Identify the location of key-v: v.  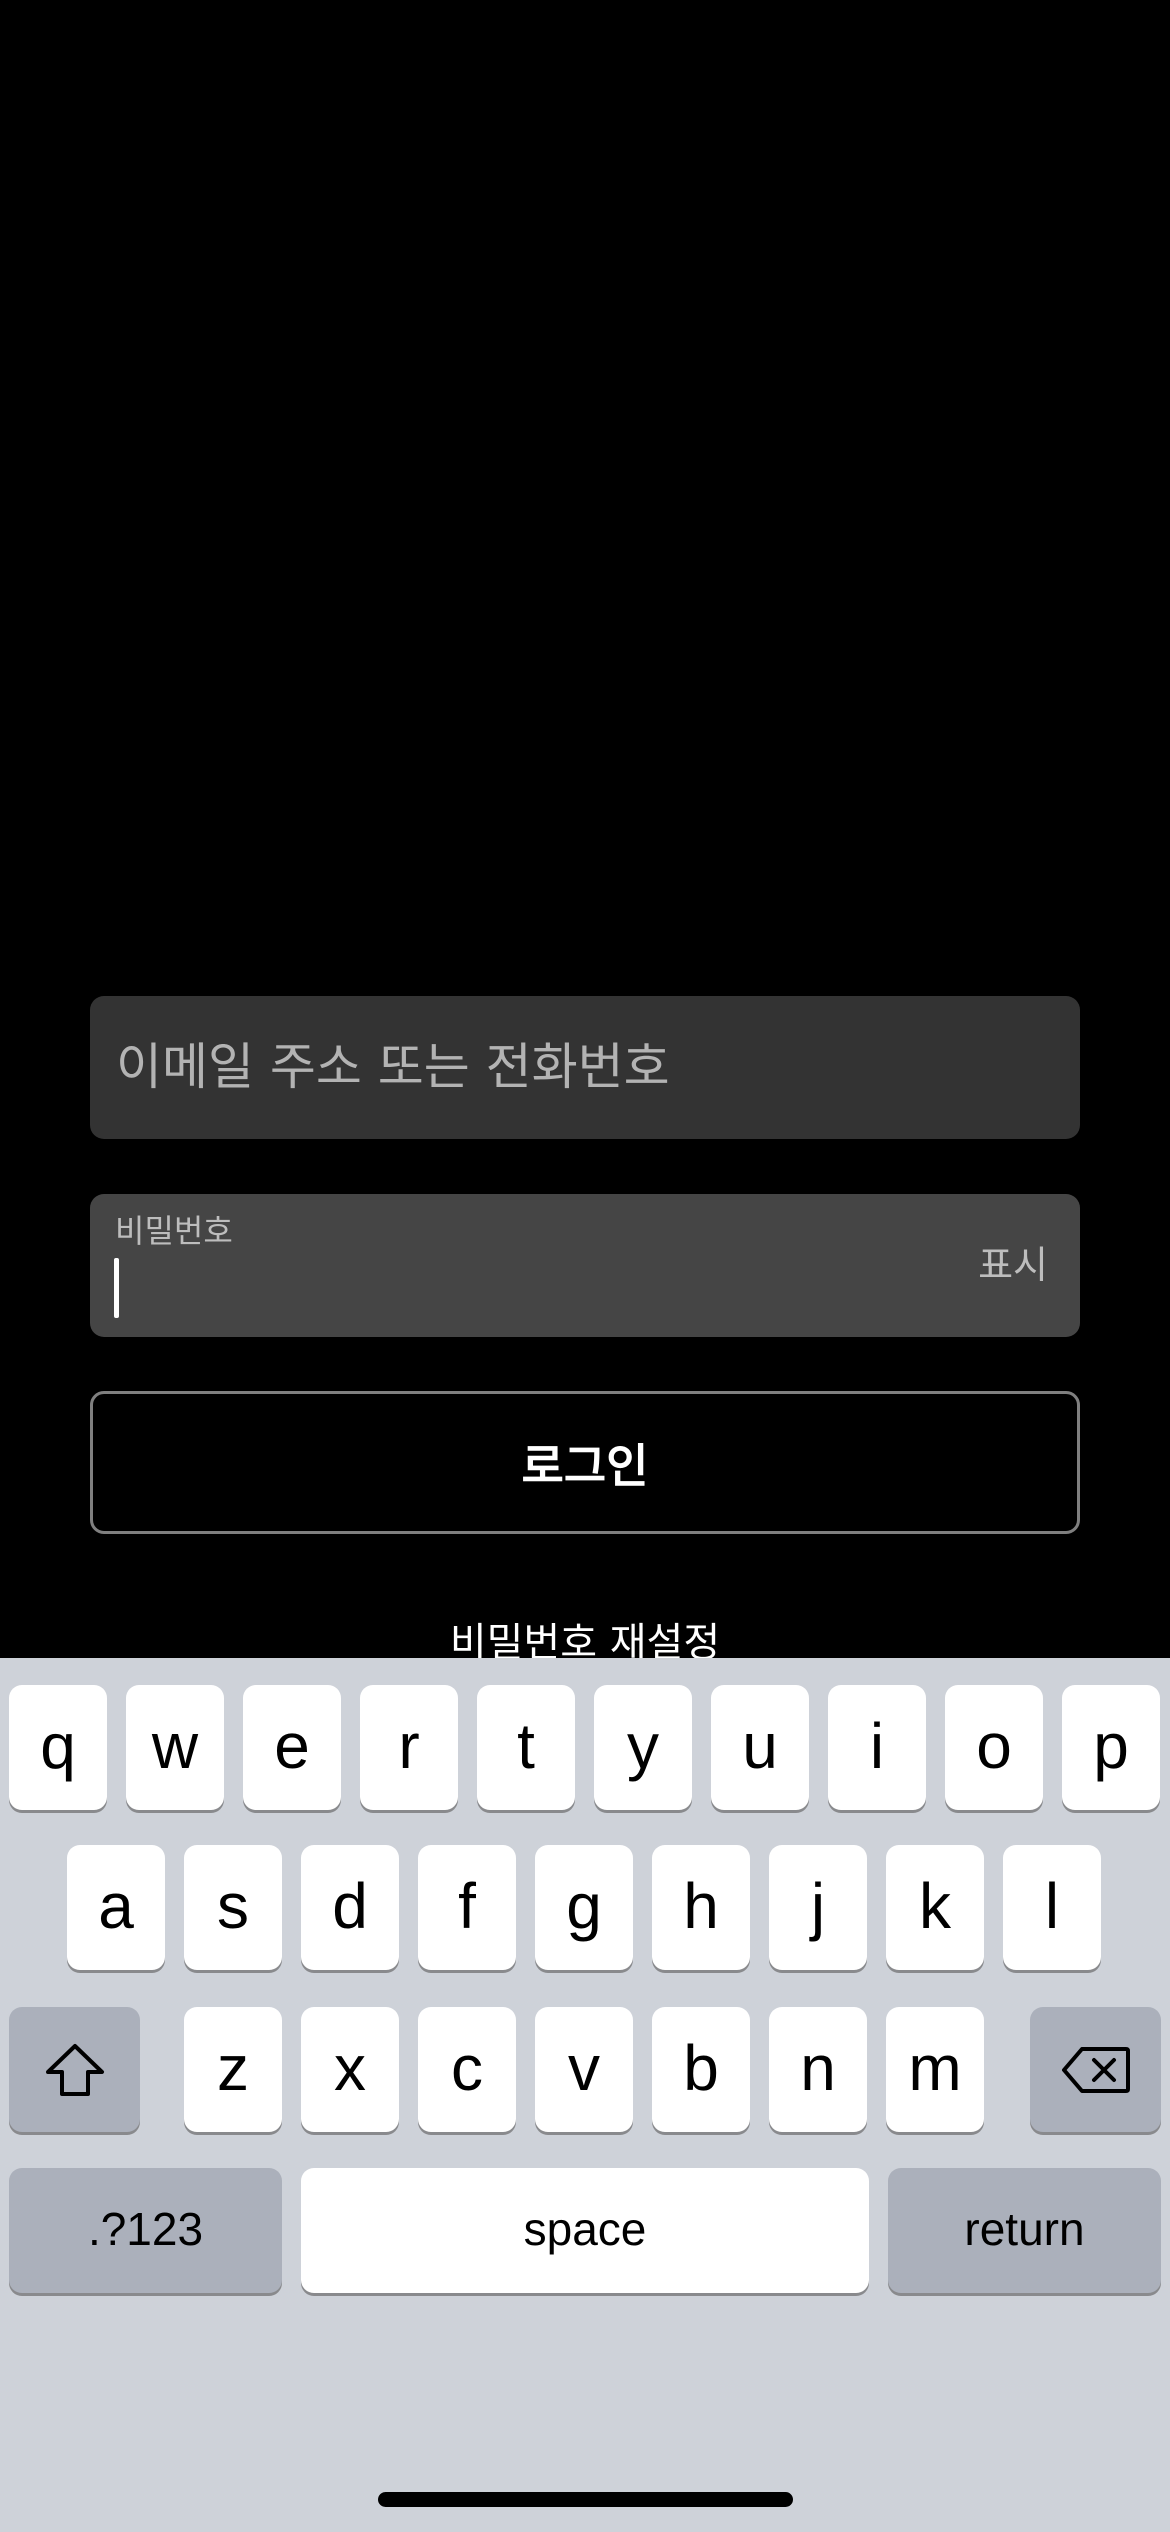
(584, 2069).